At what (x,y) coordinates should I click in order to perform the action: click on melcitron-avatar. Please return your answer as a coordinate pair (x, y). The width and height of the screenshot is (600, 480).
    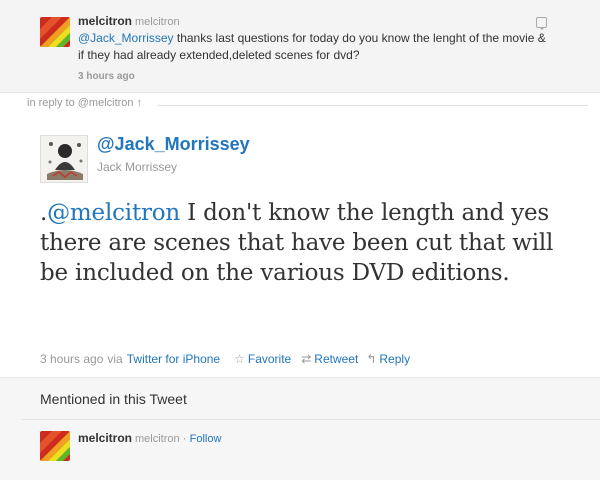
    Looking at the image, I should click on (55, 32).